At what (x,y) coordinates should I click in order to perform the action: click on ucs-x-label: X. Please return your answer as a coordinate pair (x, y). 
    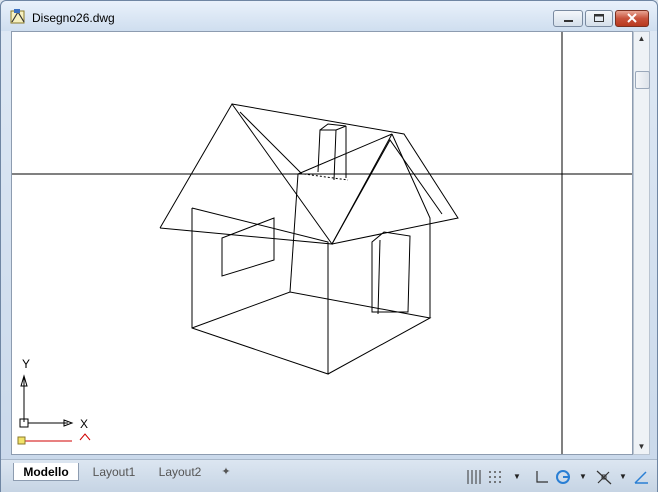
    Looking at the image, I should click on (84, 424).